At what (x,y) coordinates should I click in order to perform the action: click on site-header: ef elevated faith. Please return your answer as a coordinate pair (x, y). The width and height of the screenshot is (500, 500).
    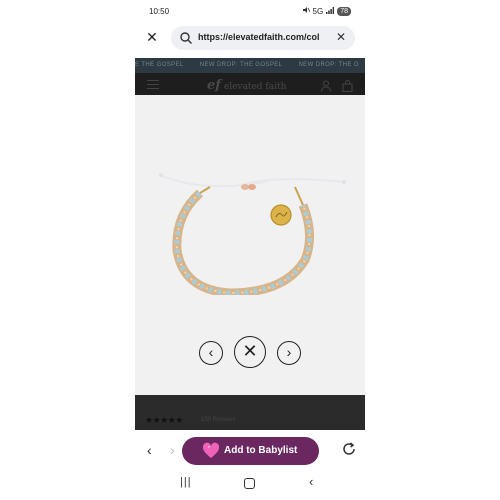
    Looking at the image, I should click on (250, 84).